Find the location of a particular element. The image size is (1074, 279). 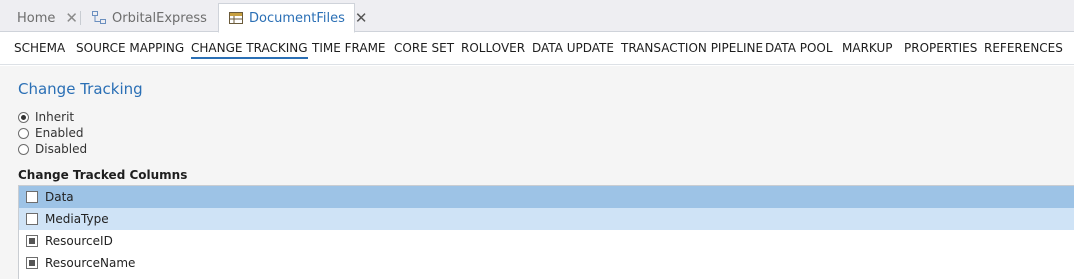

radio-button-checked is located at coordinates (23, 117).